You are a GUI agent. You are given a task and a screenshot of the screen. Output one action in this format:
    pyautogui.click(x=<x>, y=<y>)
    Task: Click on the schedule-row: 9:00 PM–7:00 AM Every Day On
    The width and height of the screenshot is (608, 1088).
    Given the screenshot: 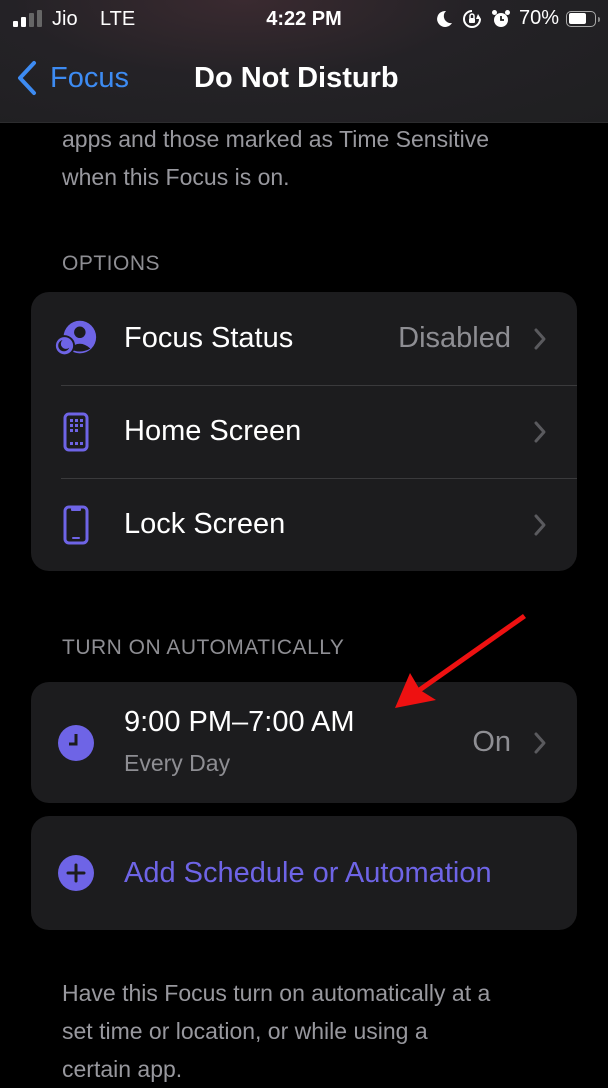 What is the action you would take?
    pyautogui.click(x=304, y=742)
    